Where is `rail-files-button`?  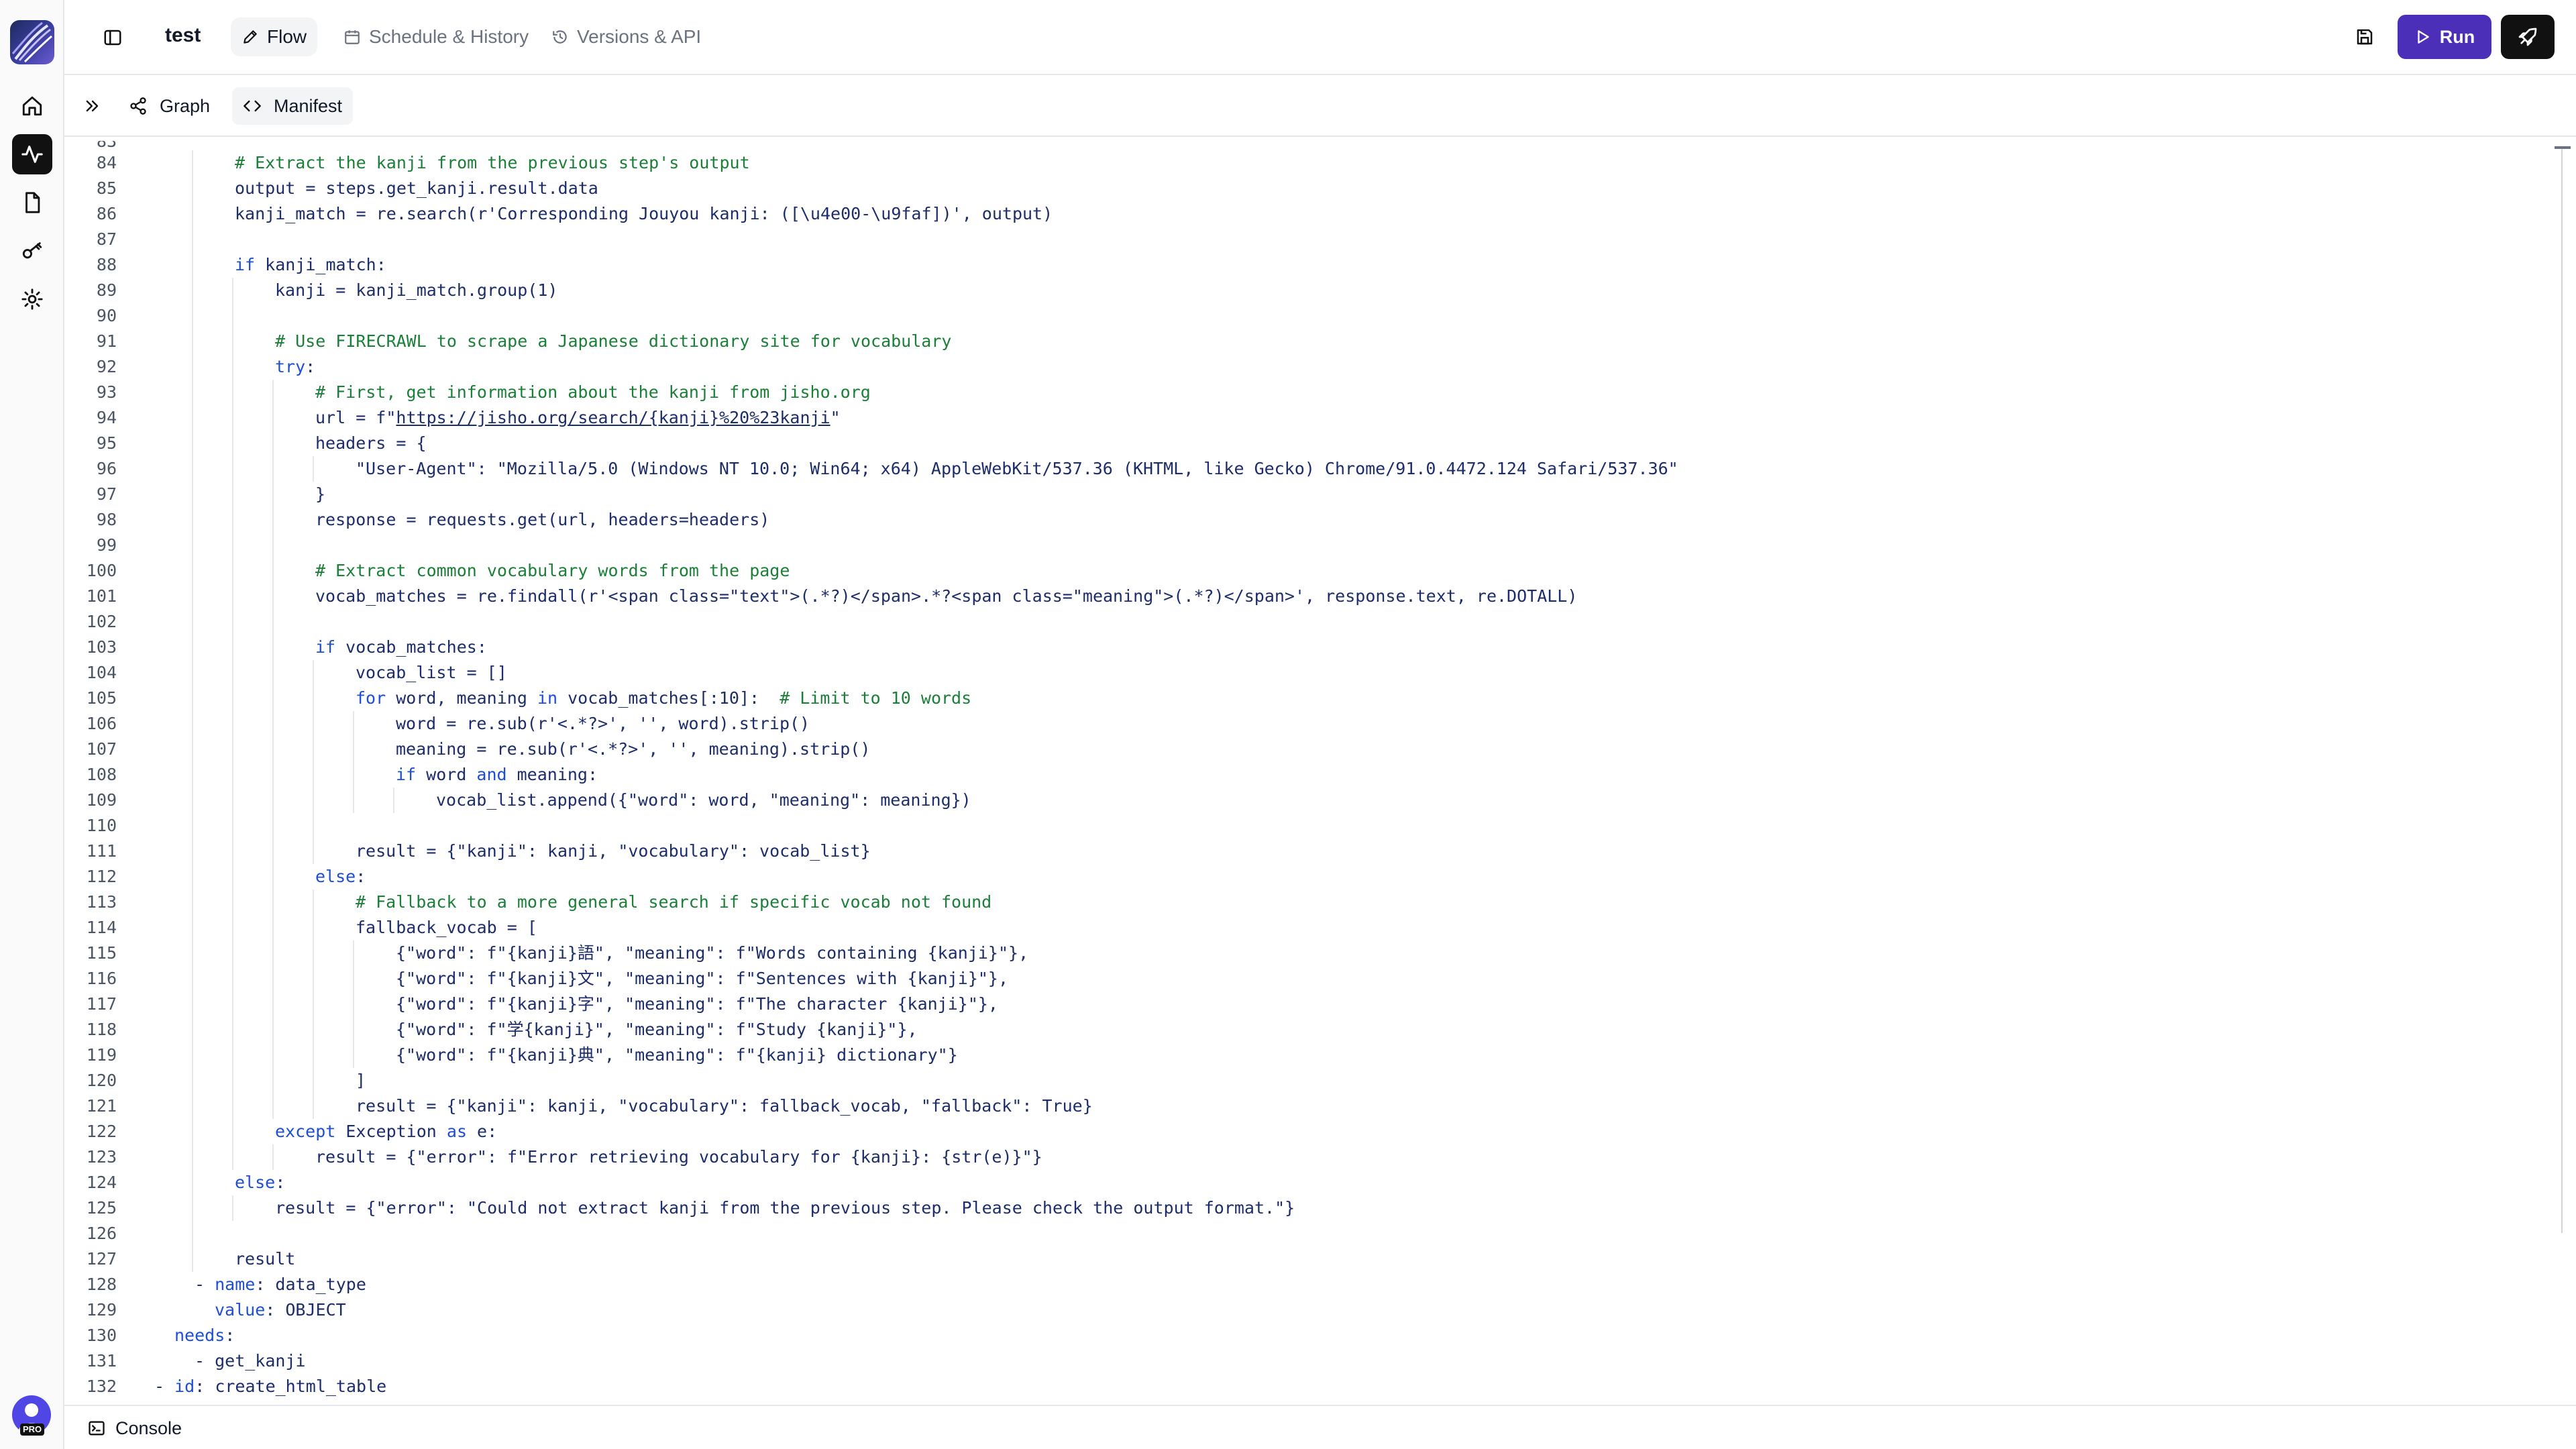 rail-files-button is located at coordinates (32, 202).